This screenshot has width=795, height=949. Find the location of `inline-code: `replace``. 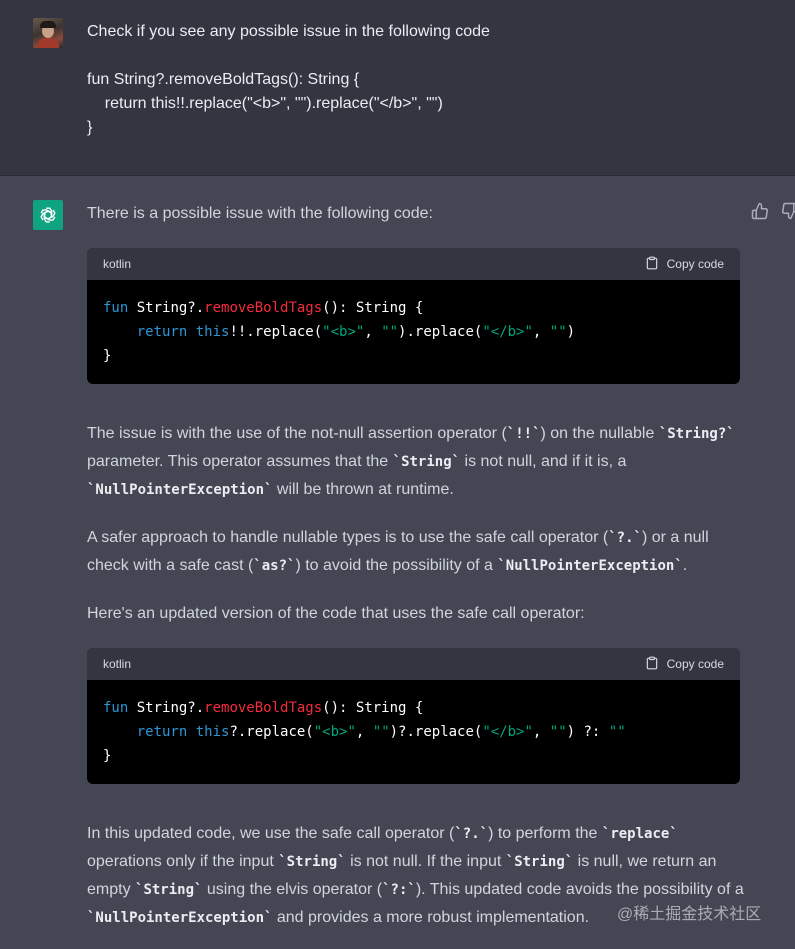

inline-code: `replace` is located at coordinates (639, 834).